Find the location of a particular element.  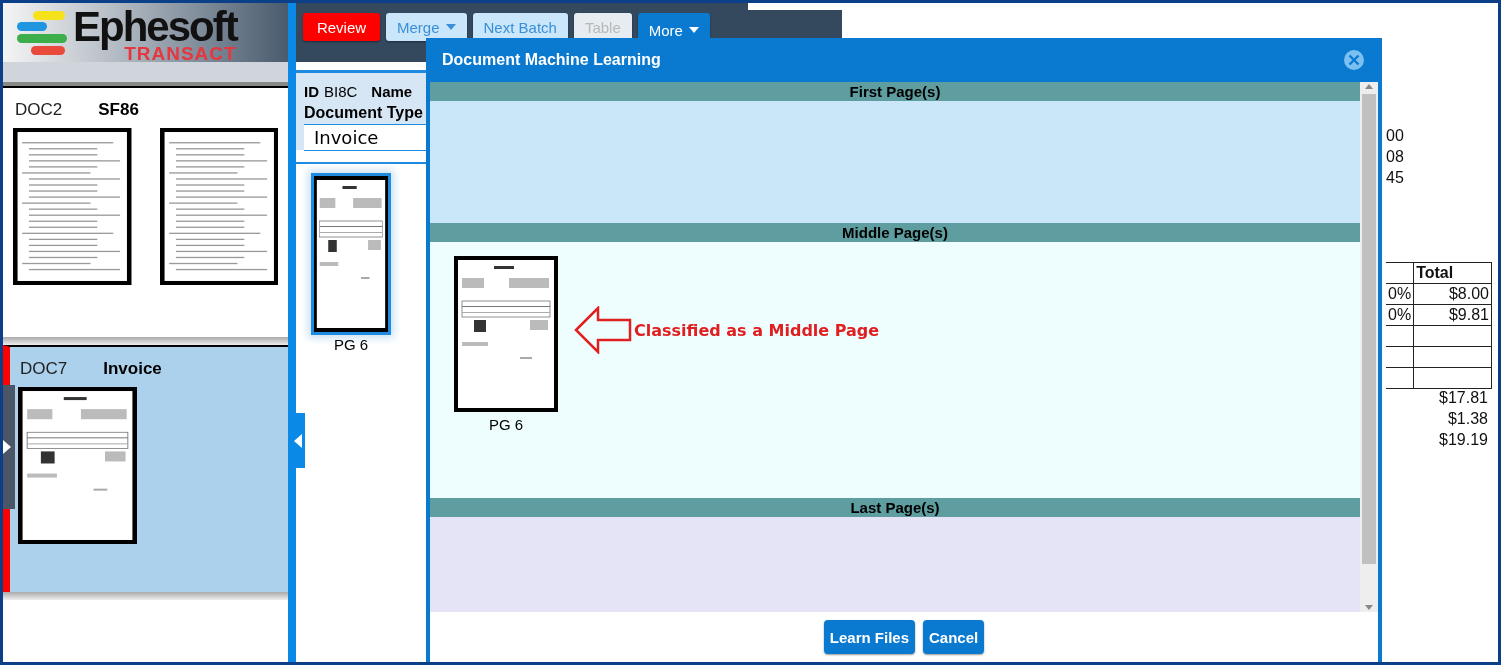

total-amount: $1.38 is located at coordinates (1467, 419).